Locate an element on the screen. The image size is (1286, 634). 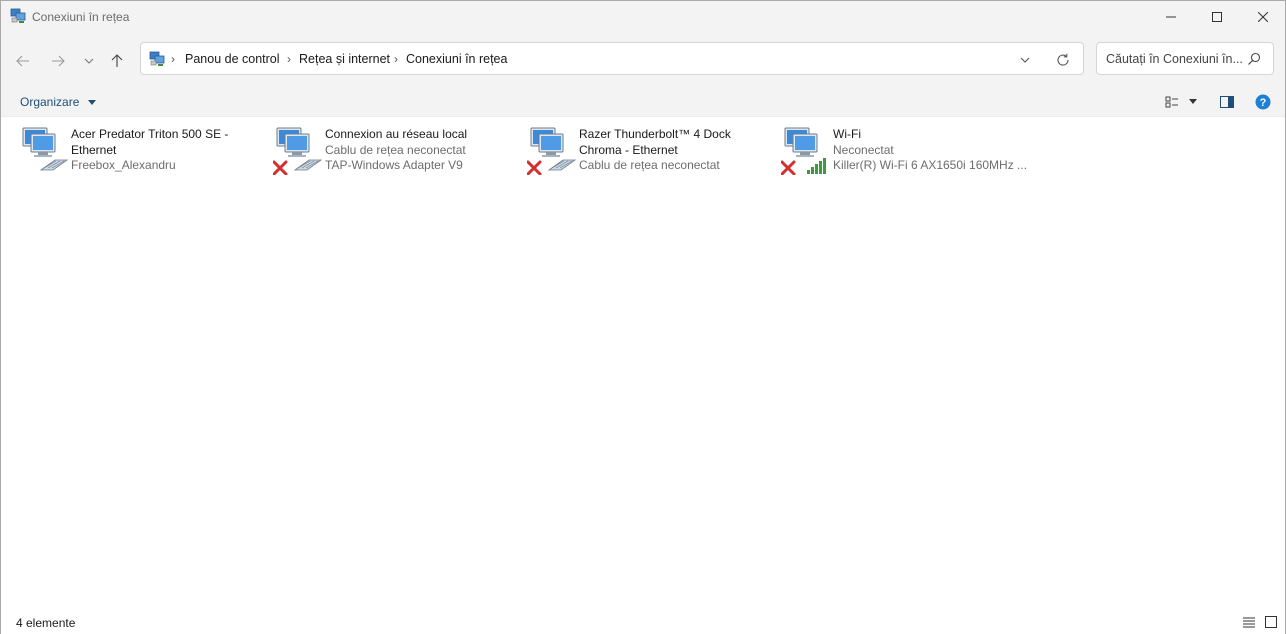
refresh-button is located at coordinates (1063, 60).